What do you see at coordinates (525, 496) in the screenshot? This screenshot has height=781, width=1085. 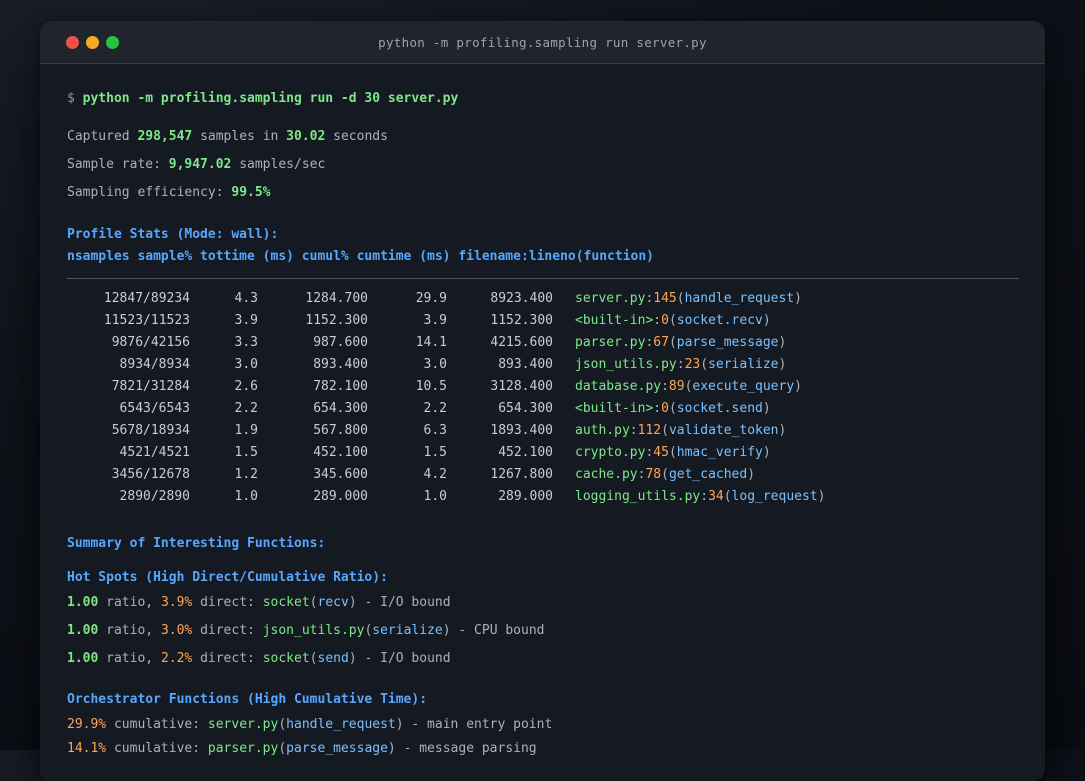 I see `cell-cumtime: 289.000` at bounding box center [525, 496].